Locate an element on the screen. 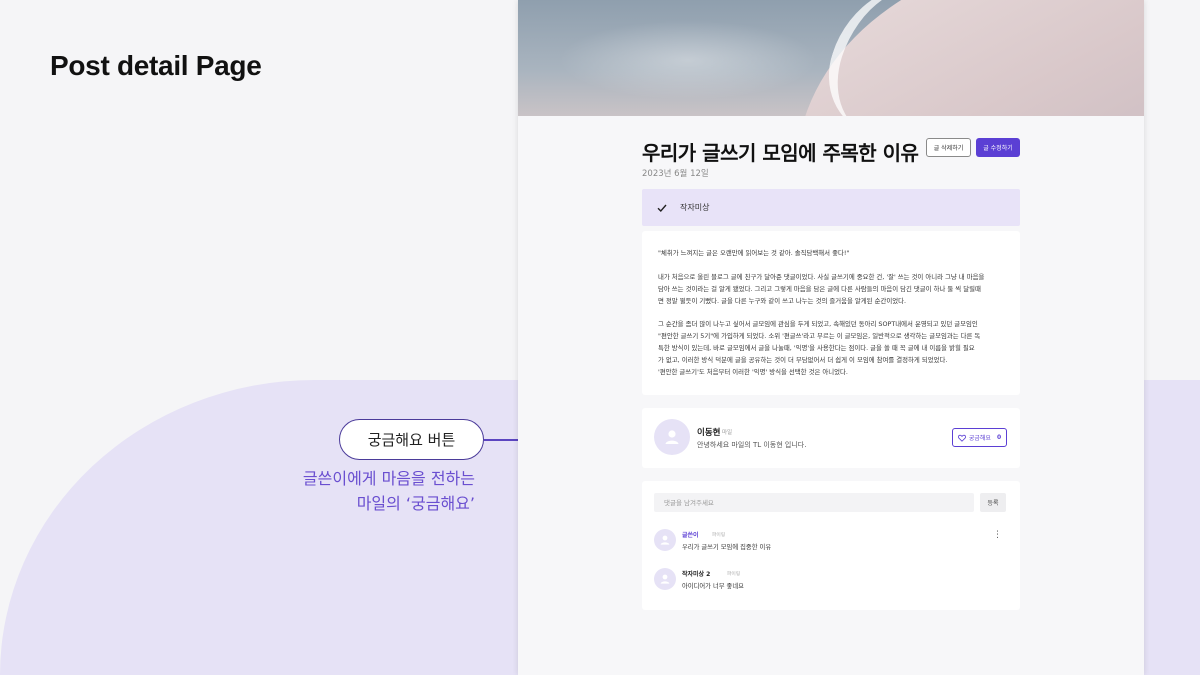 This screenshot has width=1200, height=675. more-options-icon: ⋮ is located at coordinates (997, 535).